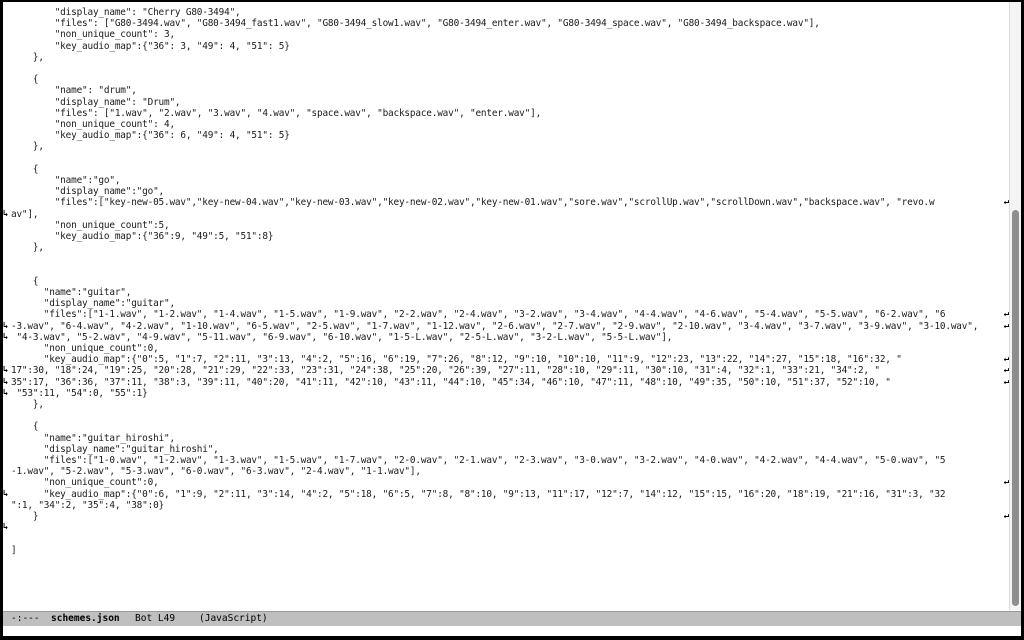 This screenshot has width=1024, height=640. What do you see at coordinates (126, 12) in the screenshot?
I see `code-line: "display_name": "Cherry G80-3494",` at bounding box center [126, 12].